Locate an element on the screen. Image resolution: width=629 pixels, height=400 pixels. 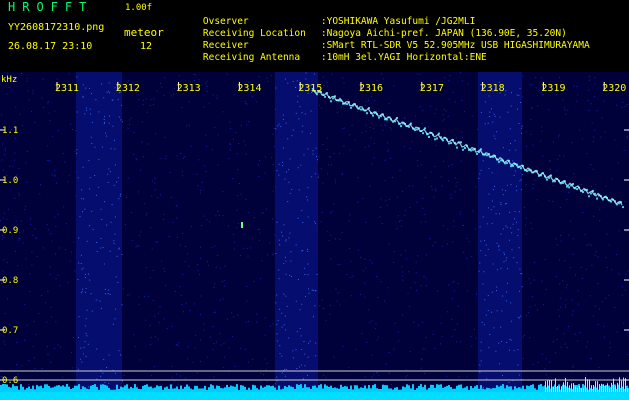
x-tick-label: 2313 is located at coordinates (189, 88).